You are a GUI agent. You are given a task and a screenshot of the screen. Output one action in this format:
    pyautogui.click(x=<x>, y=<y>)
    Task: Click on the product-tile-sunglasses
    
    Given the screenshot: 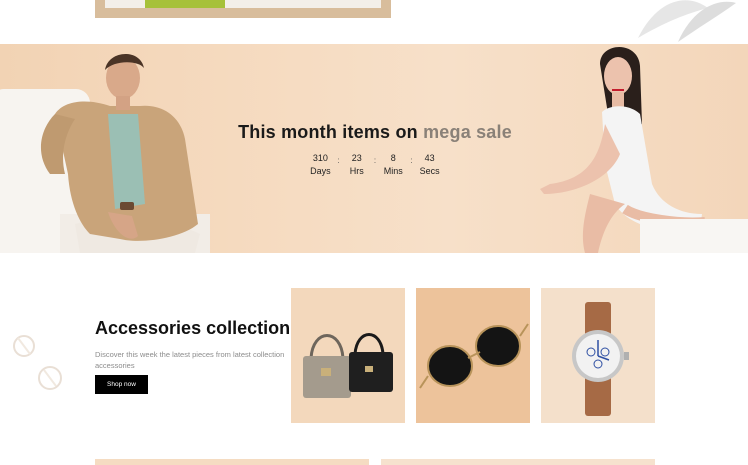 What is the action you would take?
    pyautogui.click(x=473, y=355)
    